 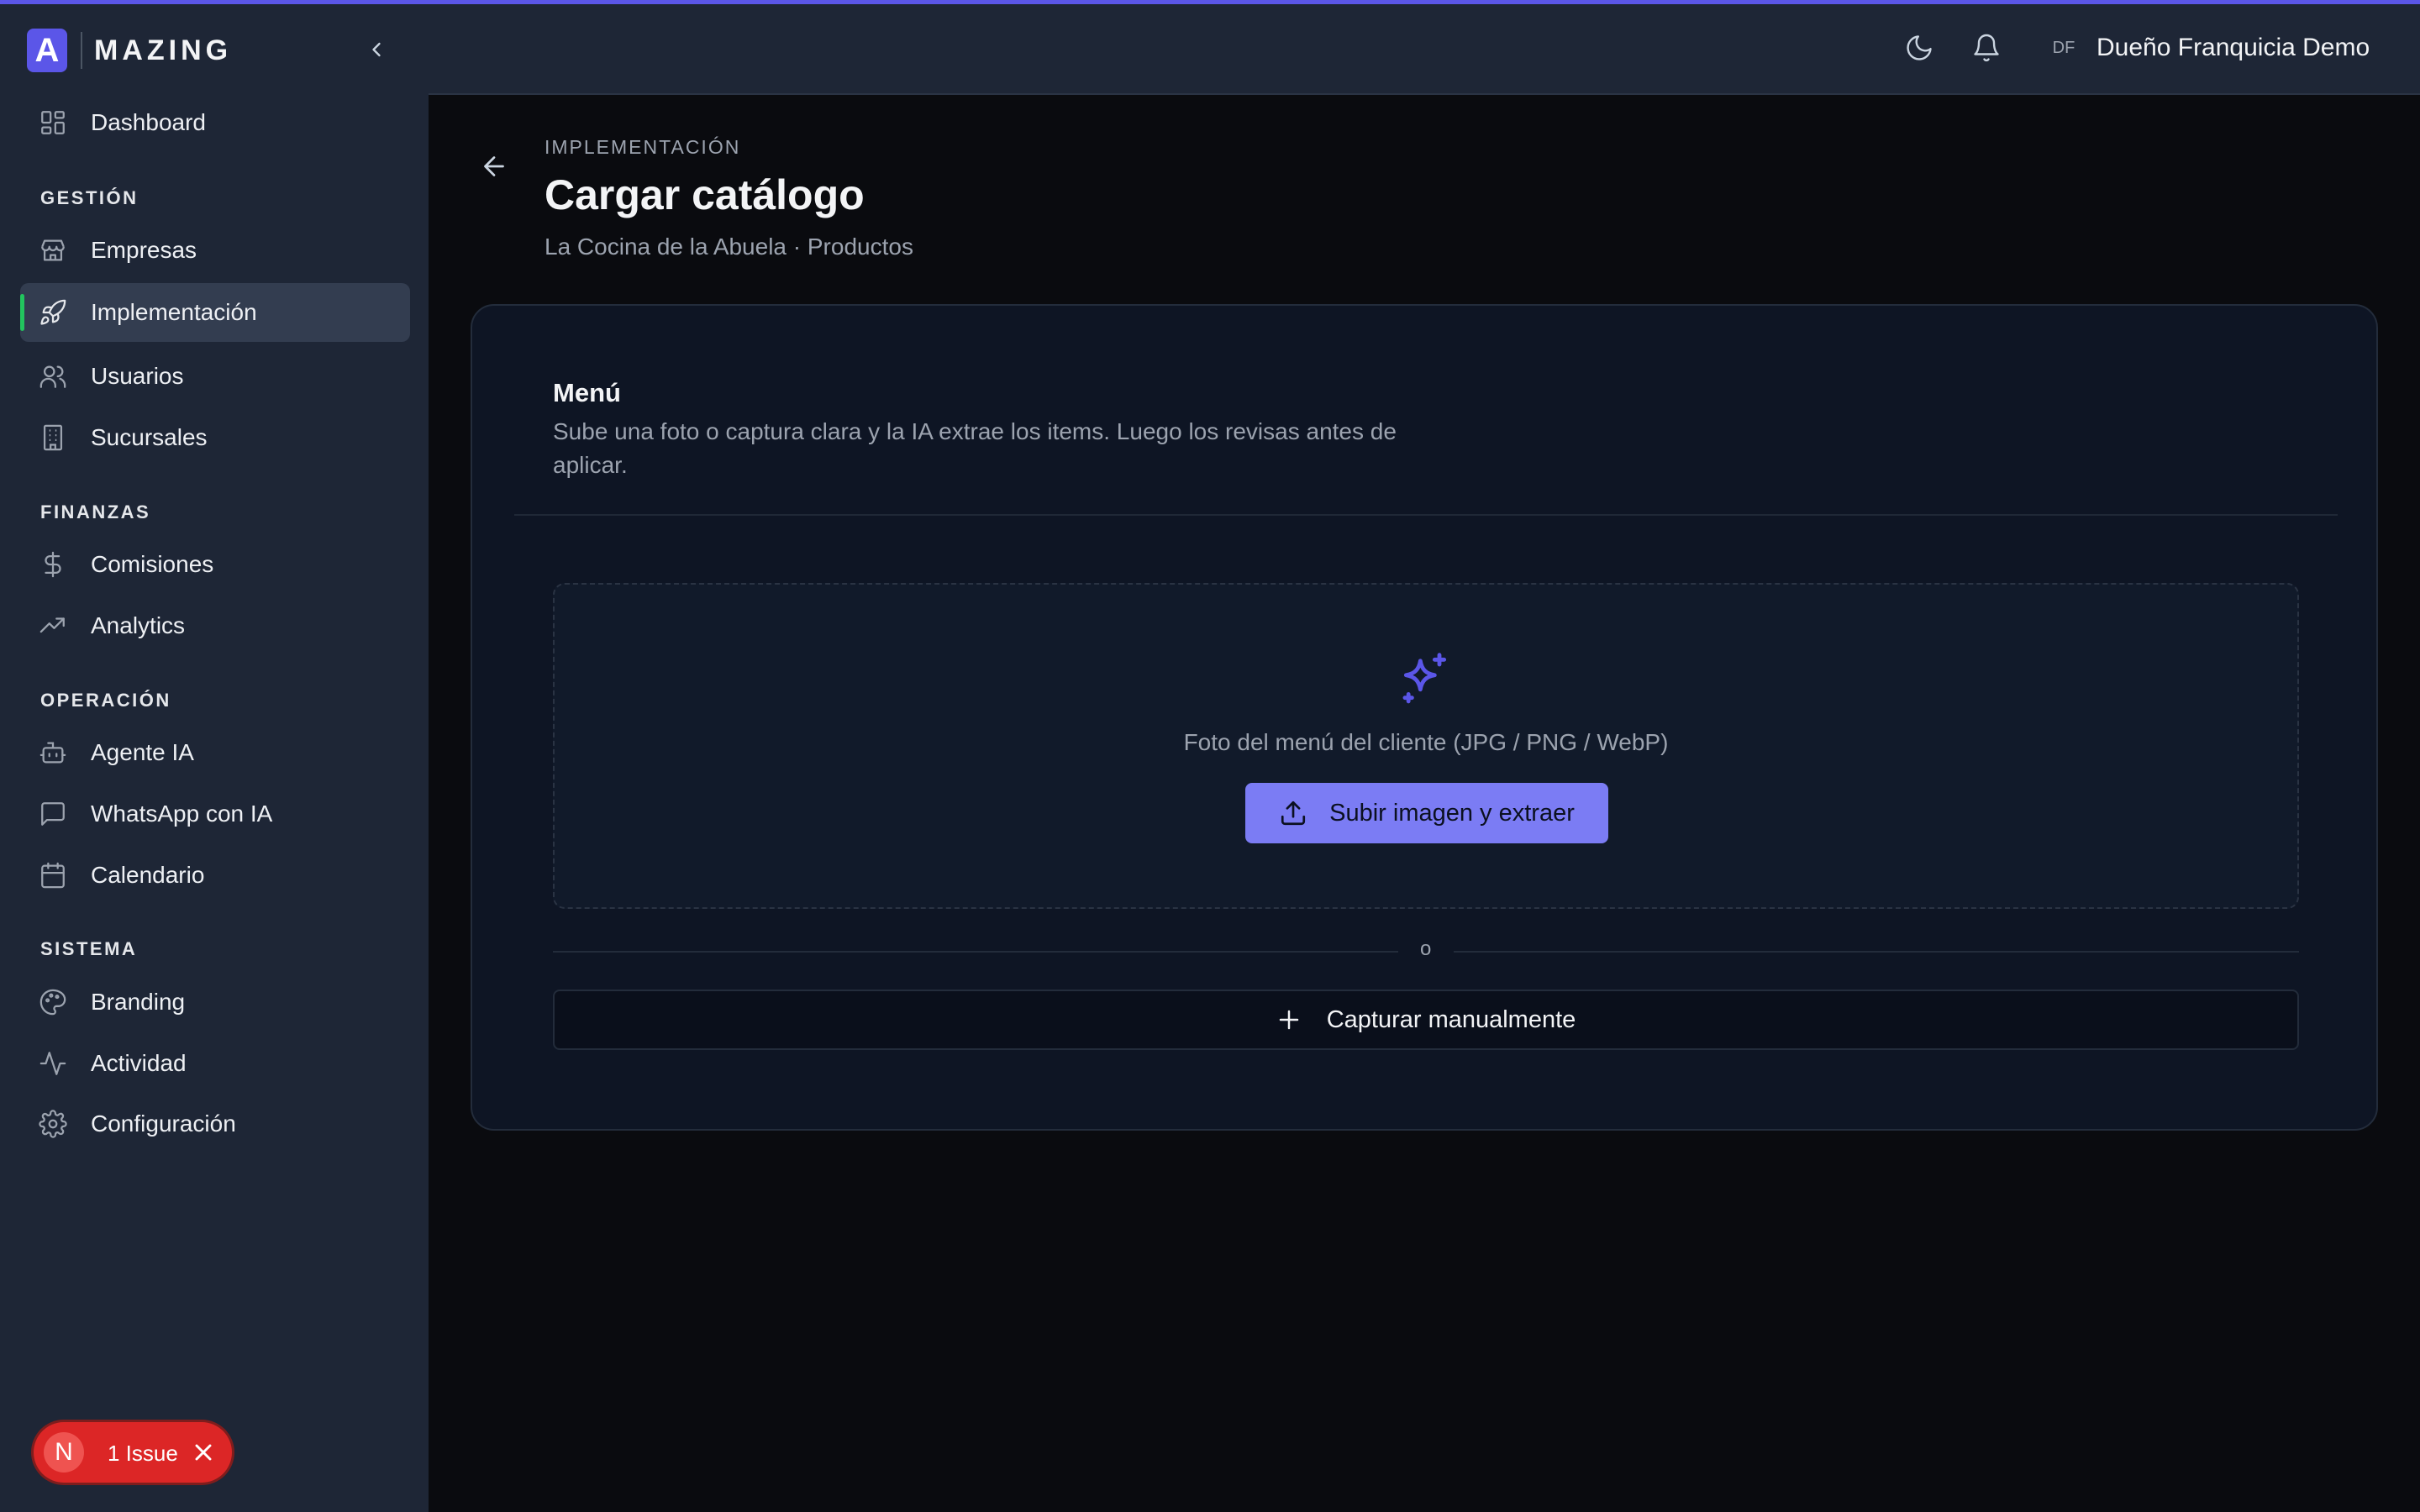 What do you see at coordinates (1919, 48) in the screenshot?
I see `moon-icon` at bounding box center [1919, 48].